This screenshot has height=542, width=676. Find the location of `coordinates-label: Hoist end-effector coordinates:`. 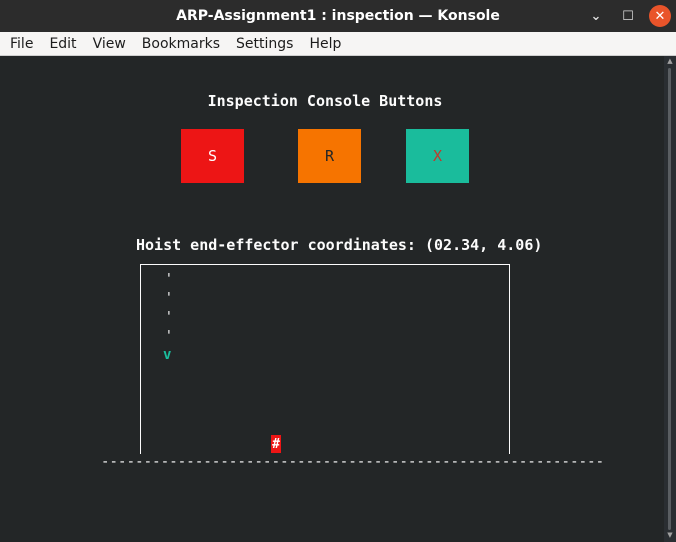

coordinates-label: Hoist end-effector coordinates: is located at coordinates (280, 245).